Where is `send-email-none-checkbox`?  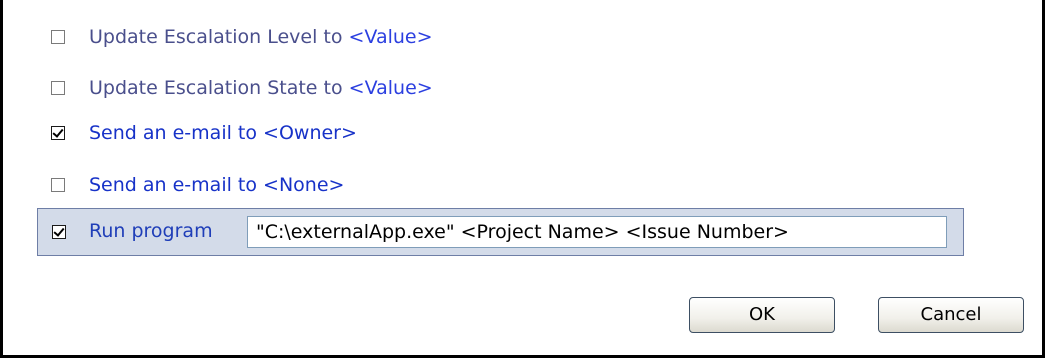
send-email-none-checkbox is located at coordinates (58, 185).